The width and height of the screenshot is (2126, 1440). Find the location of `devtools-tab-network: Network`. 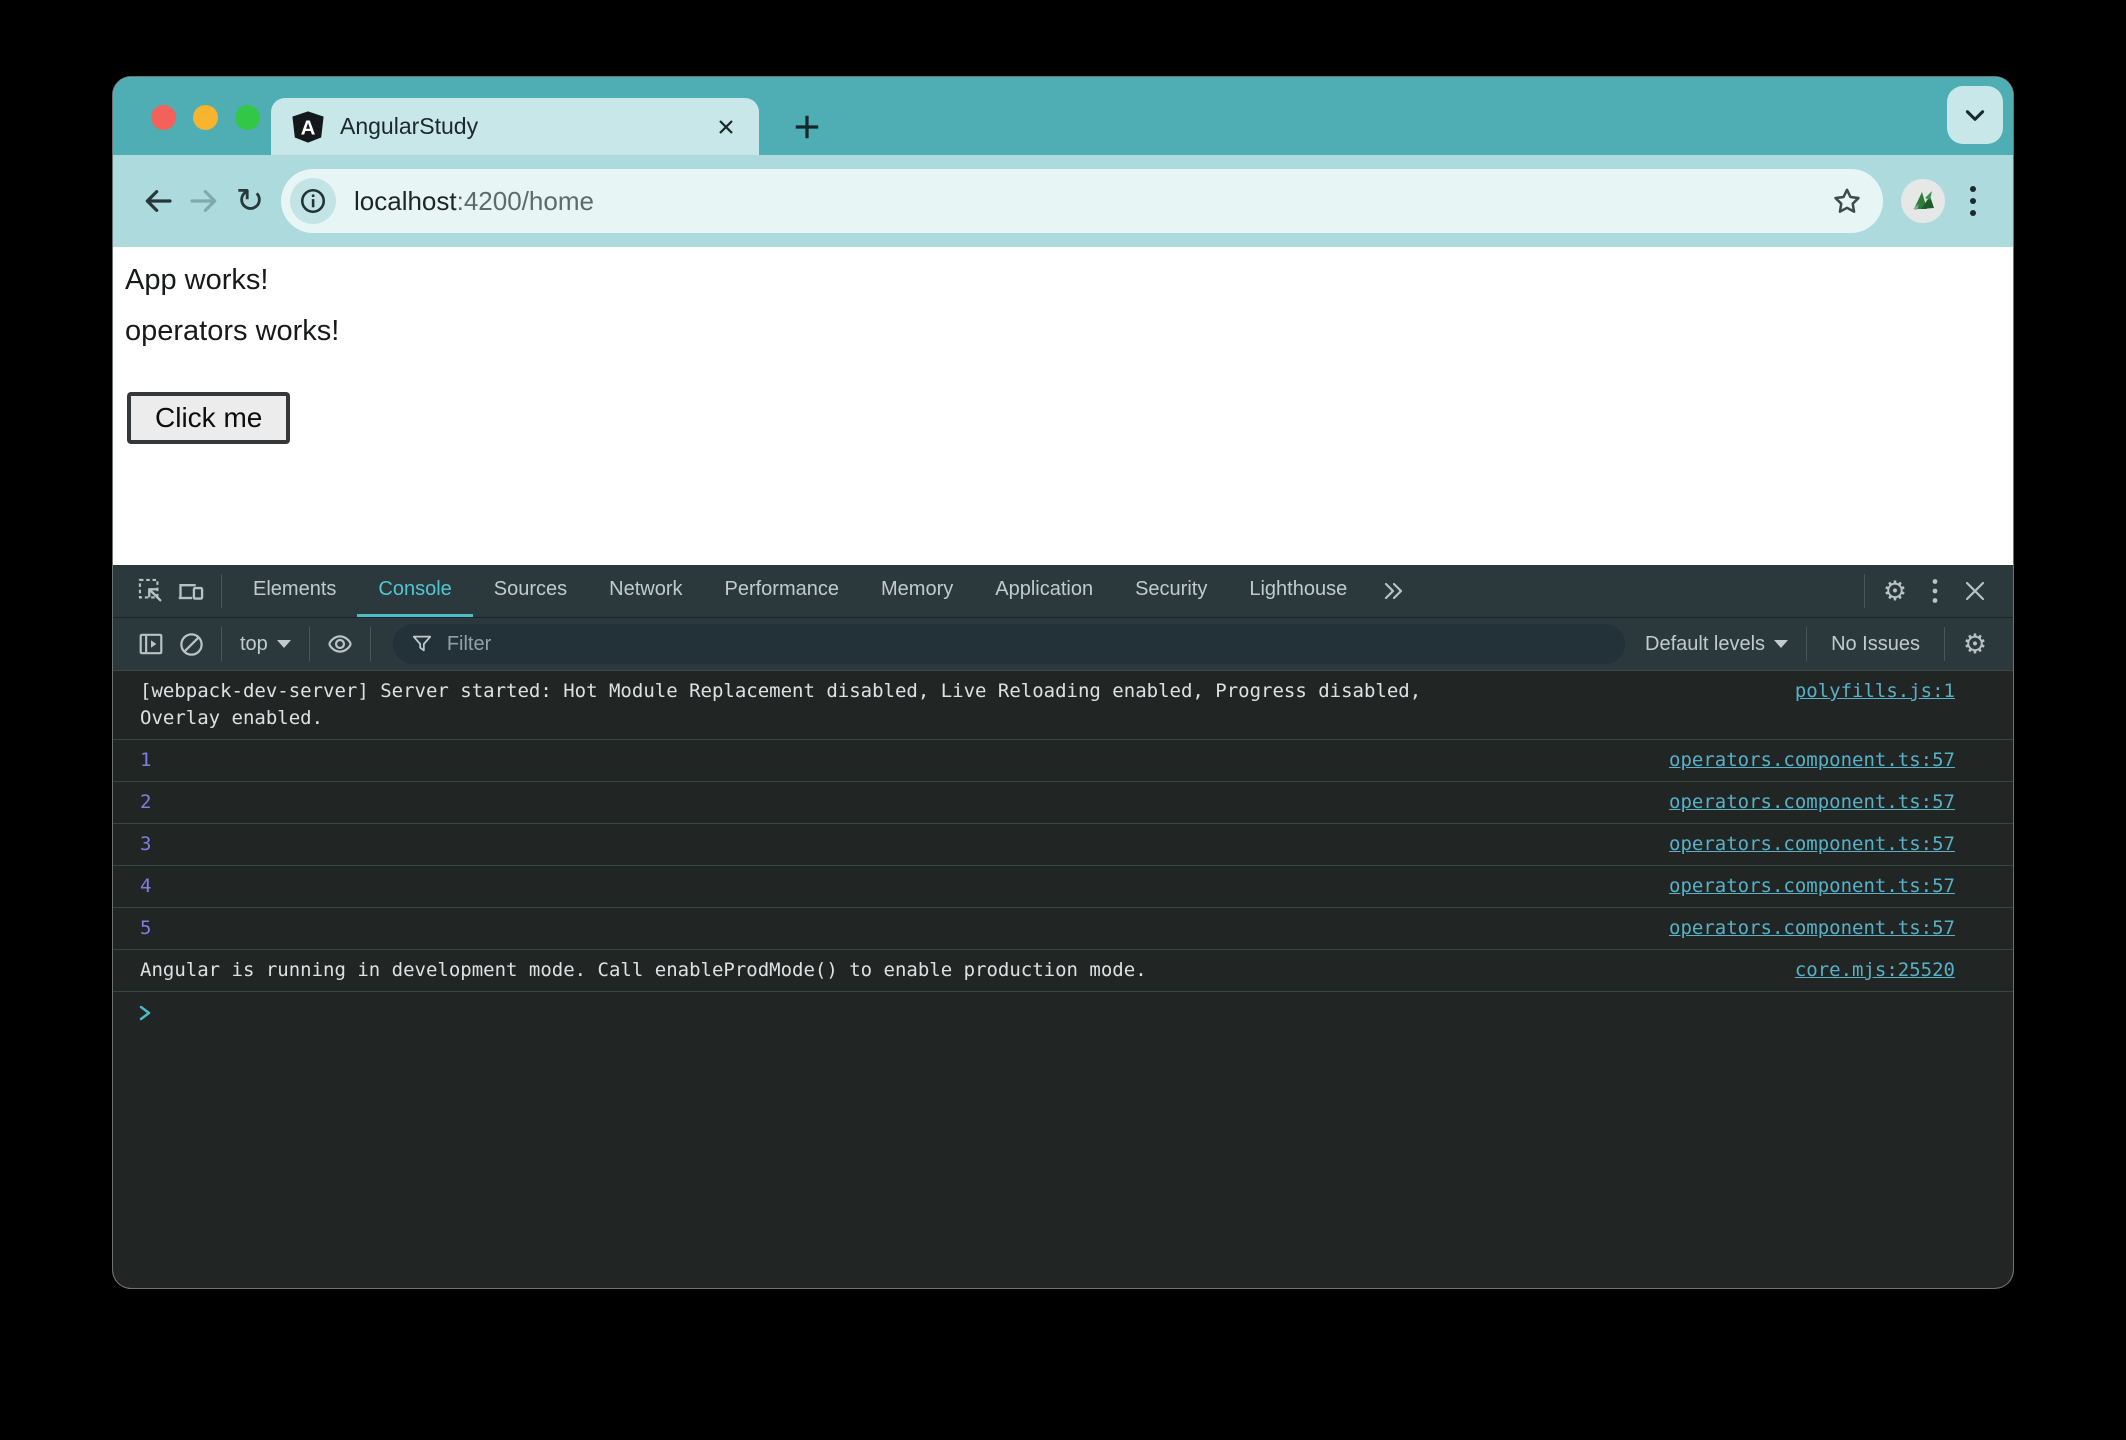

devtools-tab-network: Network is located at coordinates (645, 591).